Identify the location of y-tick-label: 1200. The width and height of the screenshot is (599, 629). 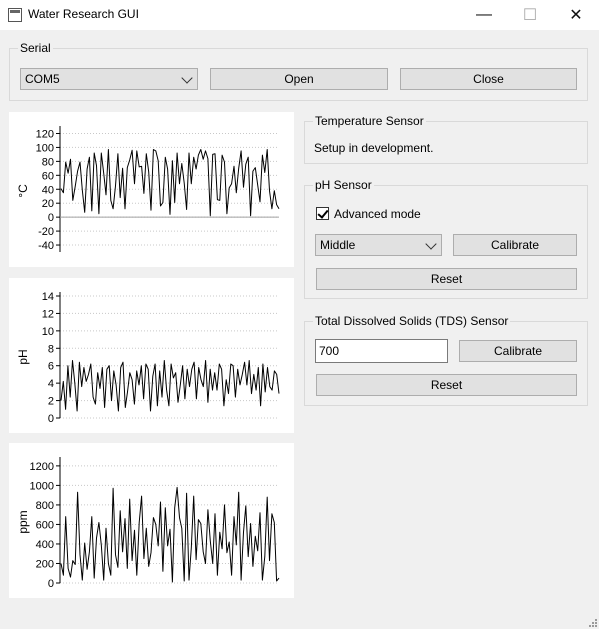
(42, 467).